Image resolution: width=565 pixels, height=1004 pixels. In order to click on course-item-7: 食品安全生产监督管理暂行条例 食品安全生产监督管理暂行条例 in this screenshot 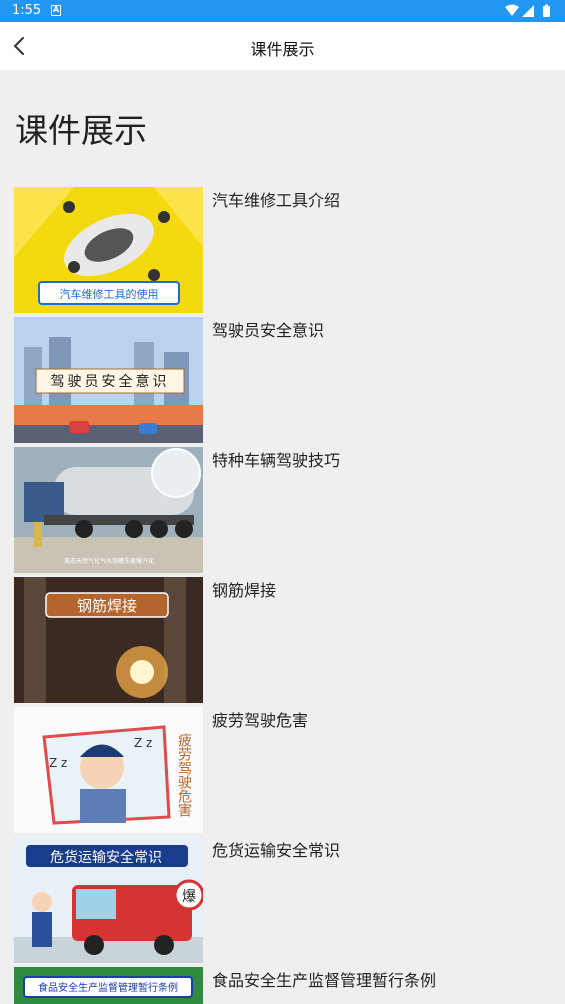, I will do `click(284, 985)`.